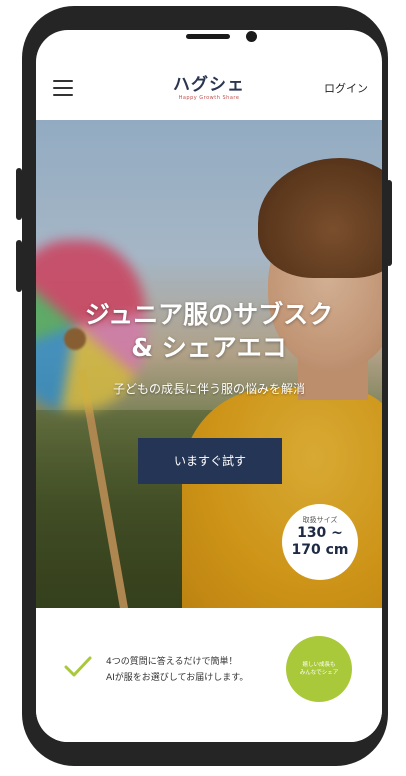  I want to click on site-header: ハグシェ Happy Growth Share ログイン, so click(209, 91).